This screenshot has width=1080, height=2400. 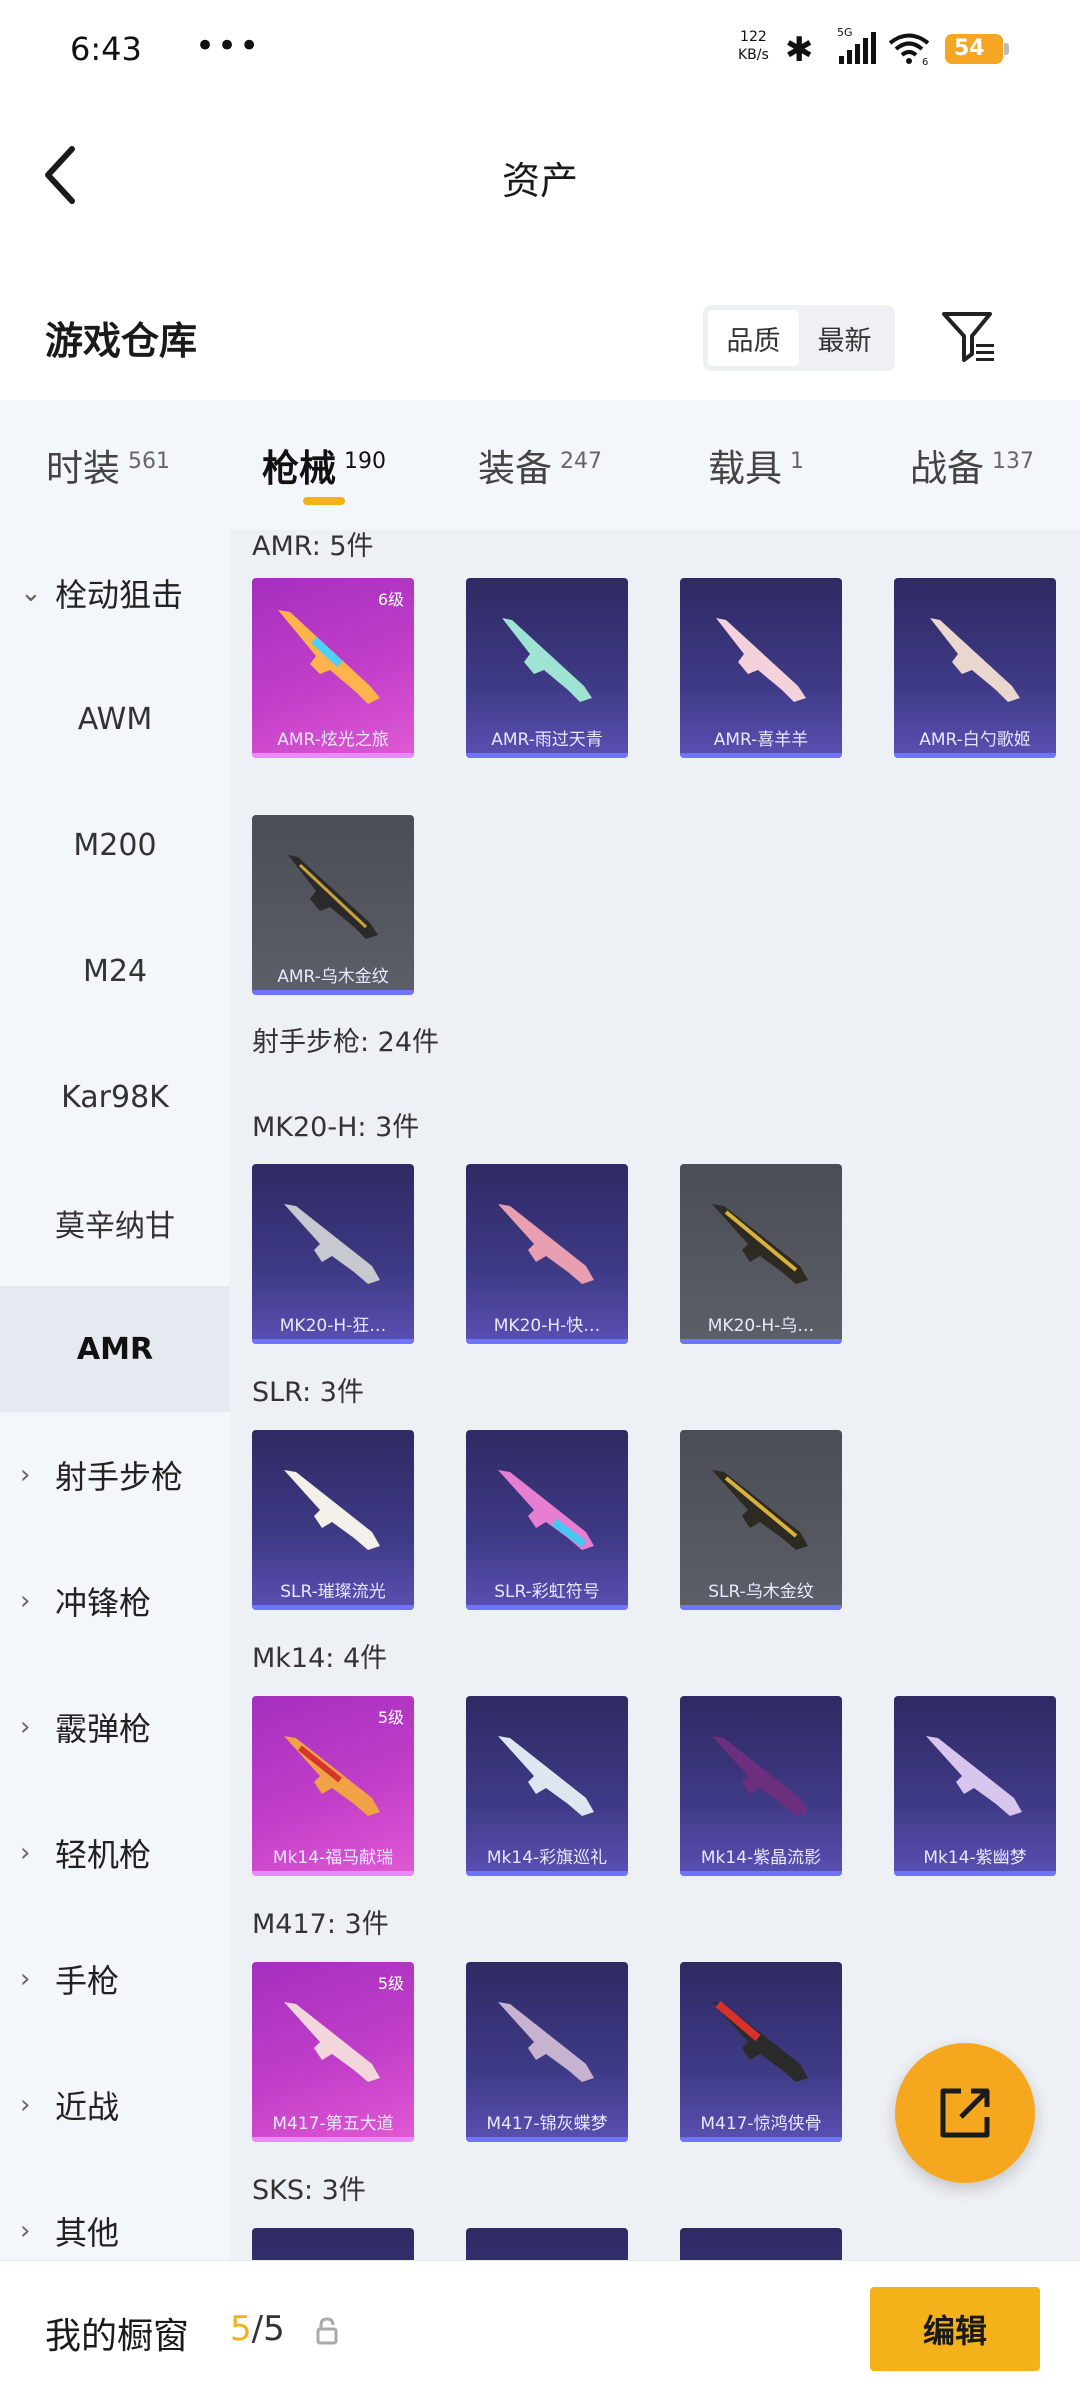 What do you see at coordinates (540, 325) in the screenshot?
I see `warehouse-header: 游戏仓库 品质 最新` at bounding box center [540, 325].